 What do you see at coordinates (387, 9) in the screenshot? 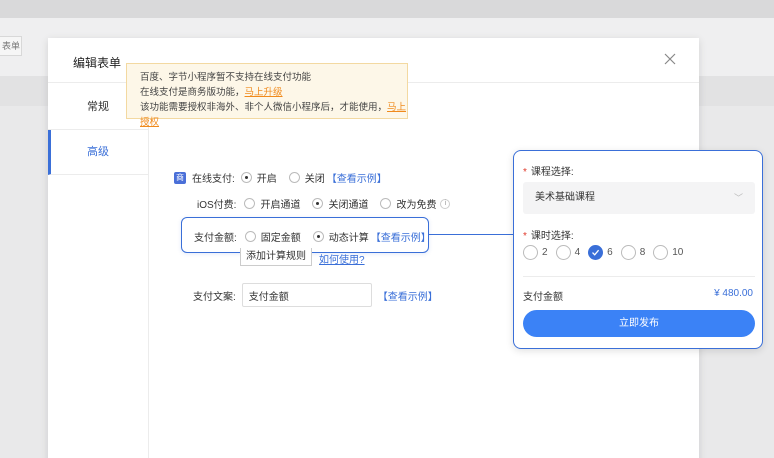
I see `background-topbar` at bounding box center [387, 9].